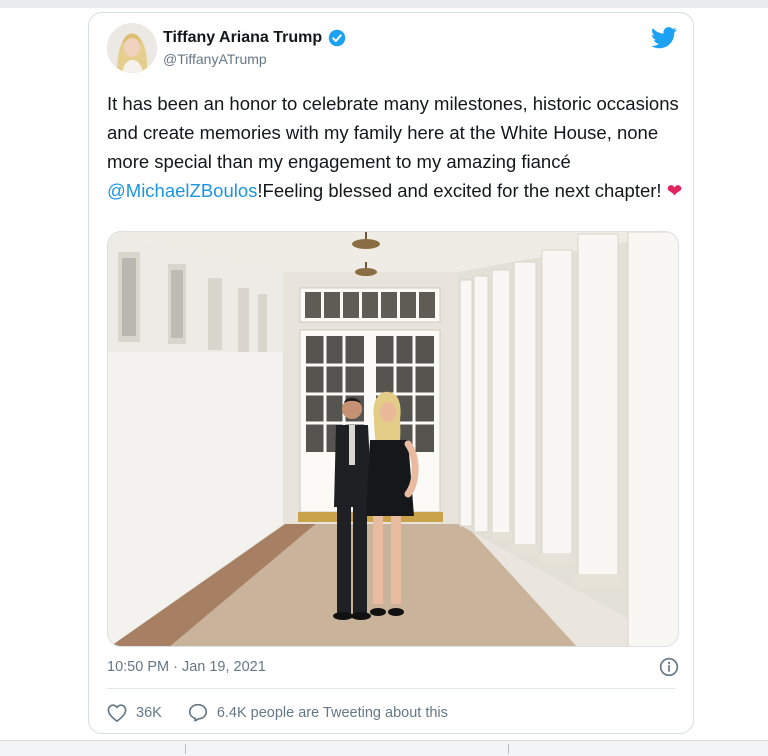  I want to click on comment-icon, so click(197, 712).